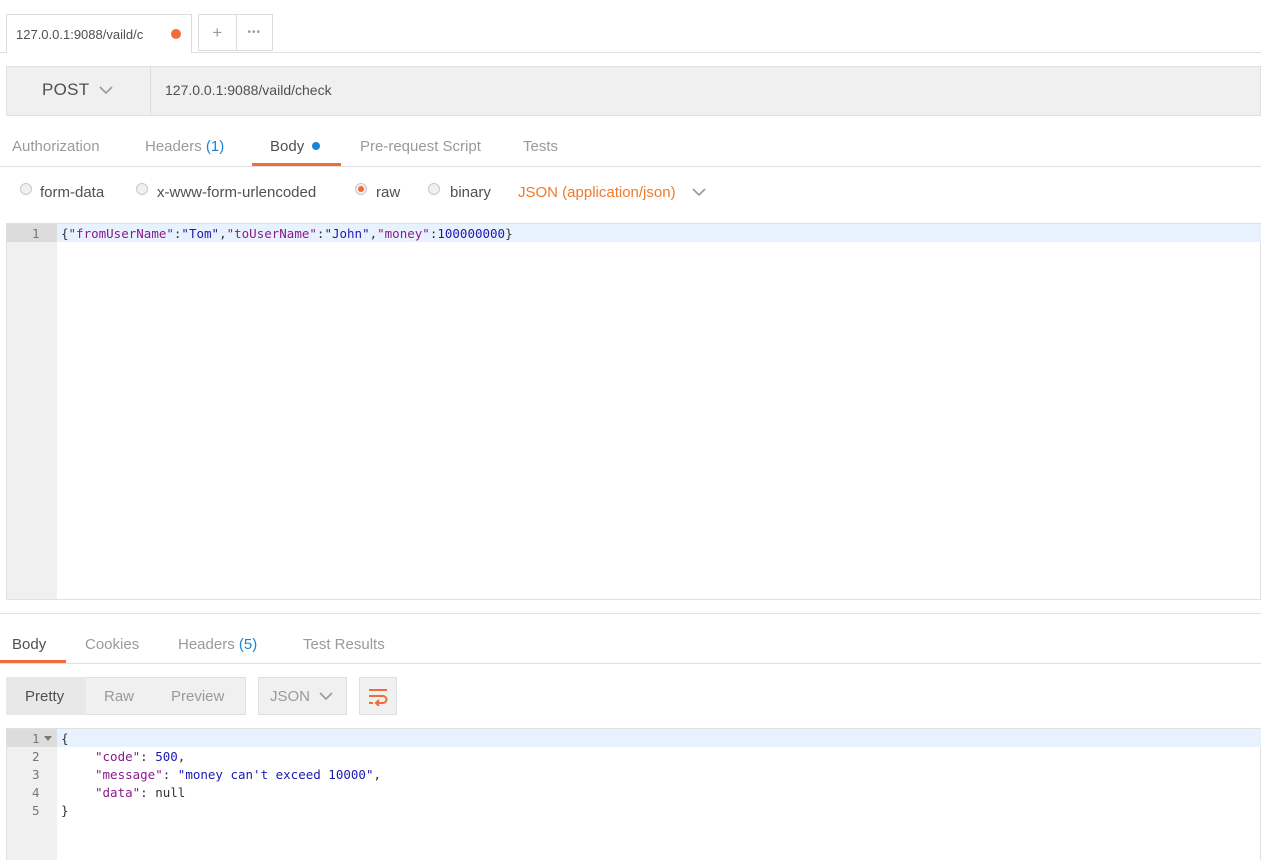 This screenshot has height=860, width=1261. What do you see at coordinates (176, 34) in the screenshot?
I see `unsaved-dot-icon` at bounding box center [176, 34].